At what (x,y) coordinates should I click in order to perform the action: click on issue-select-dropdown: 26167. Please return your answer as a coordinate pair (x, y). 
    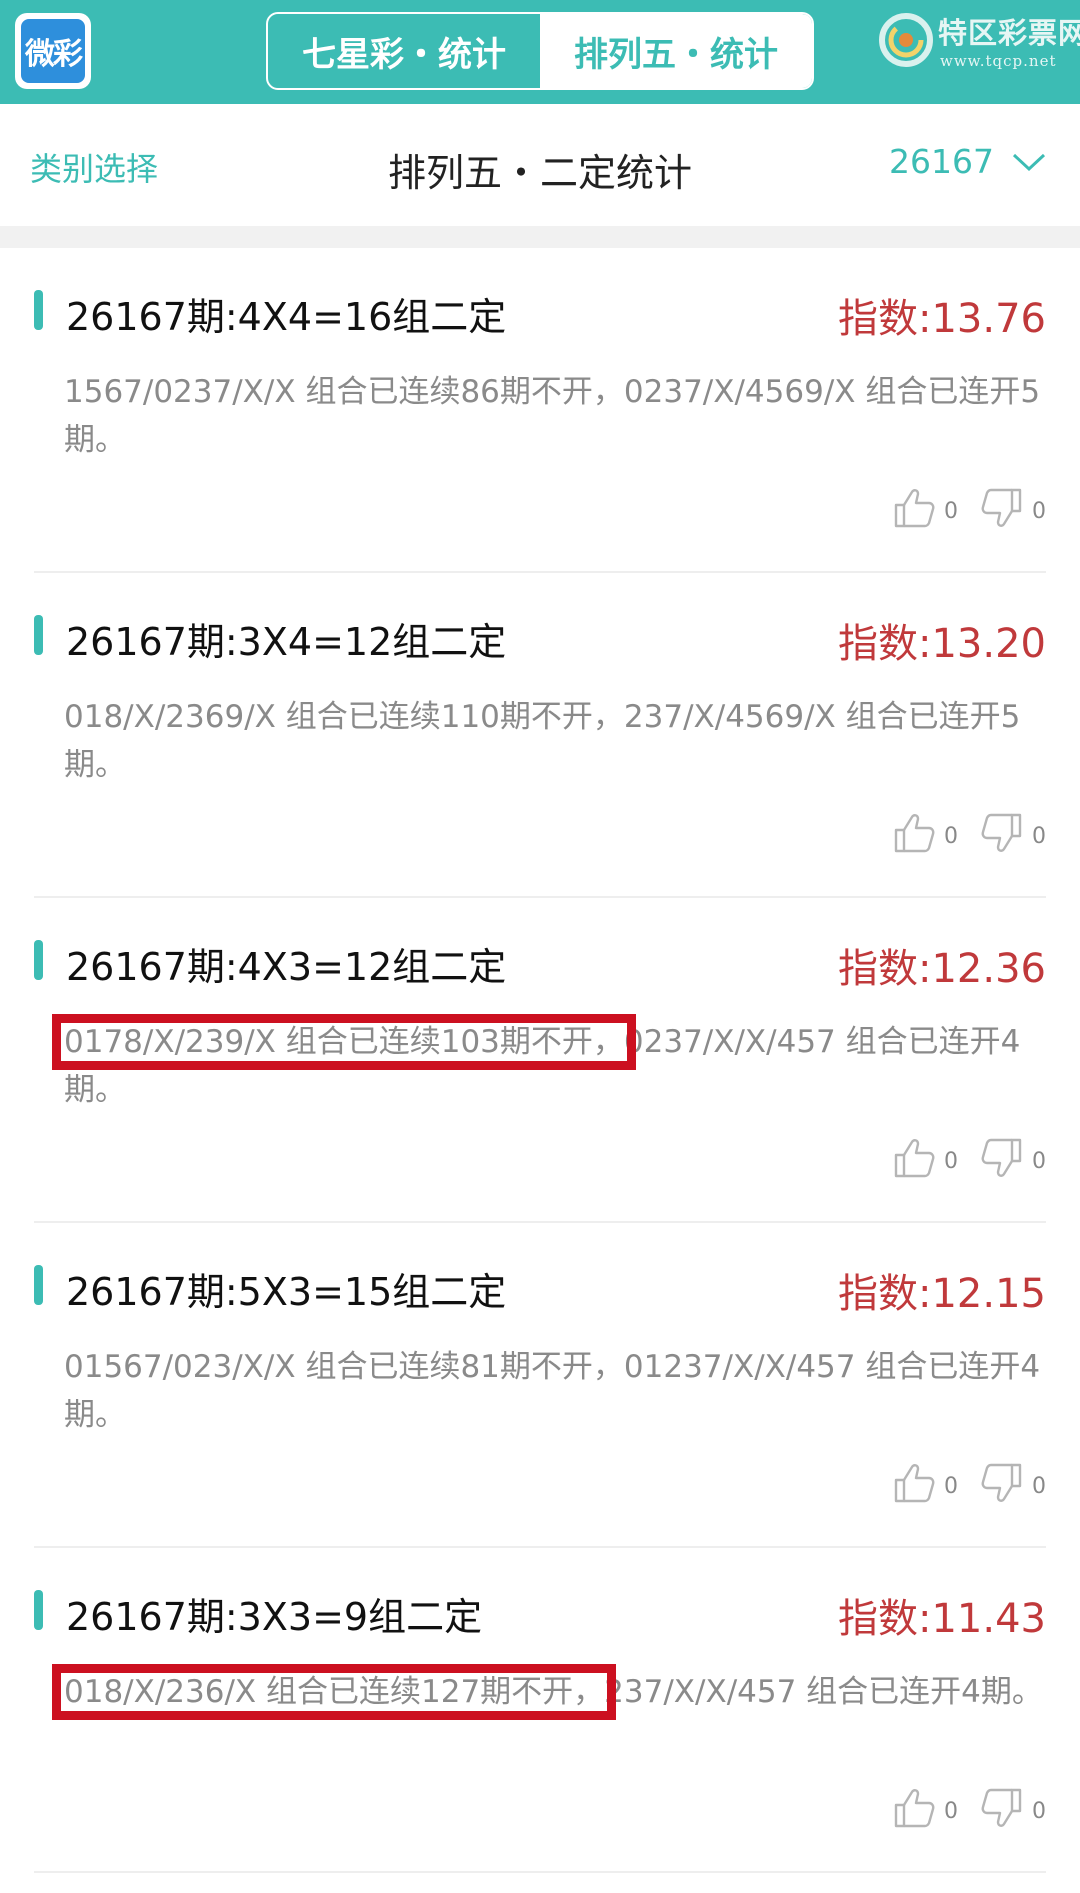
    Looking at the image, I should click on (967, 161).